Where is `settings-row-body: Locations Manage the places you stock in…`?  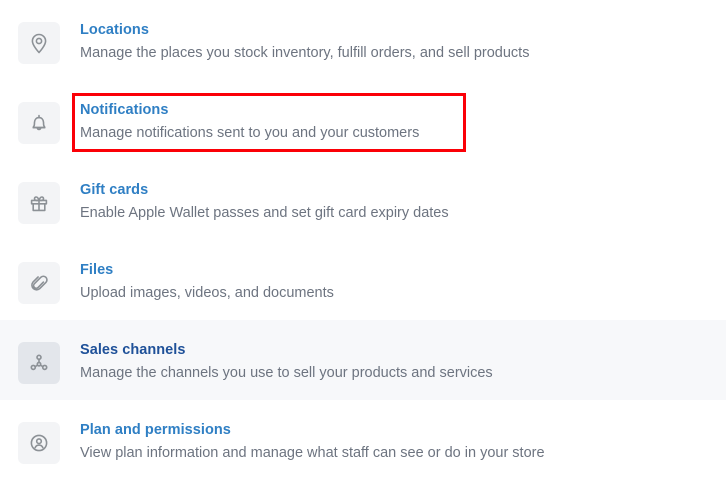 settings-row-body: Locations Manage the places you stock in… is located at coordinates (304, 42).